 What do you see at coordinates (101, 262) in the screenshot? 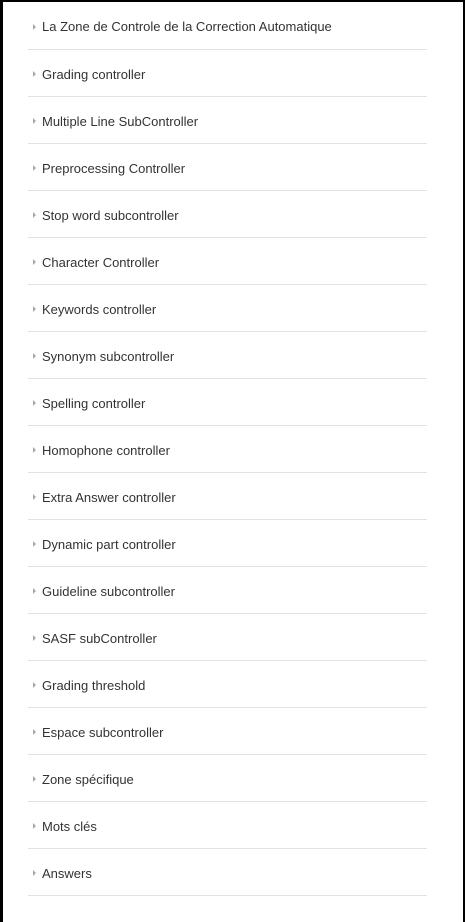
I see `section-label: Character Controller` at bounding box center [101, 262].